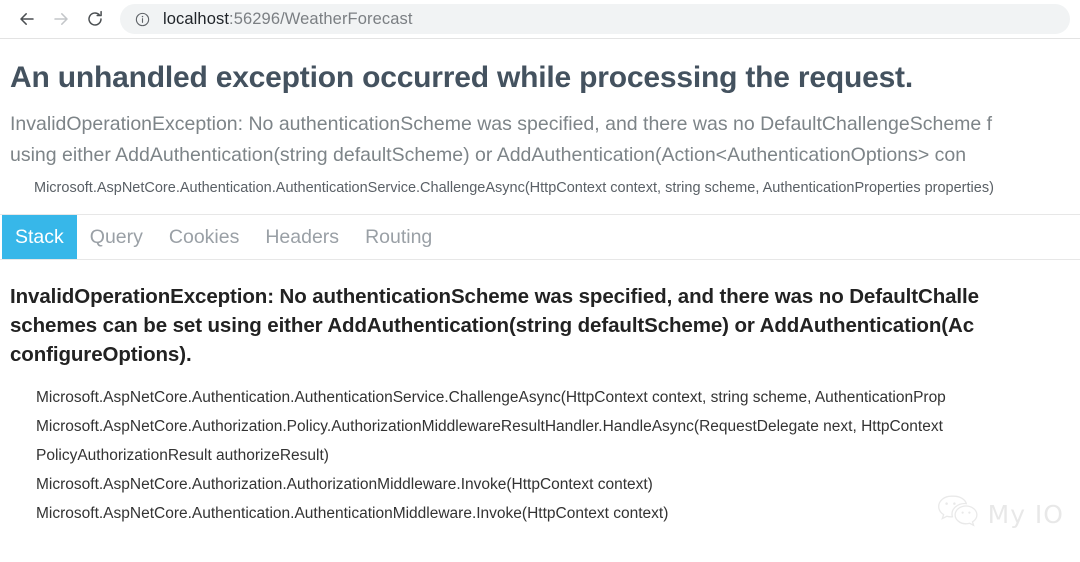 This screenshot has width=1080, height=562. I want to click on browser-toolbar: localhost:56296/WeatherForecast, so click(540, 19).